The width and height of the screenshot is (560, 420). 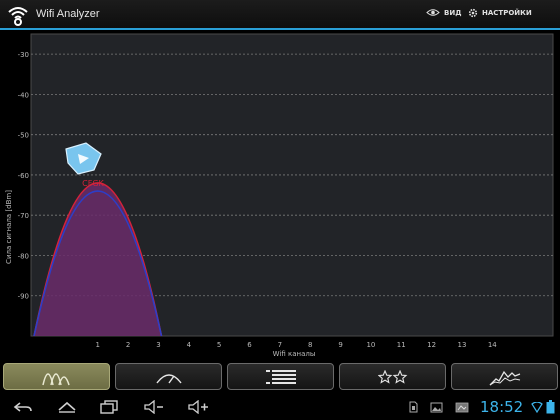 I want to click on tab-ap-list, so click(x=280, y=376).